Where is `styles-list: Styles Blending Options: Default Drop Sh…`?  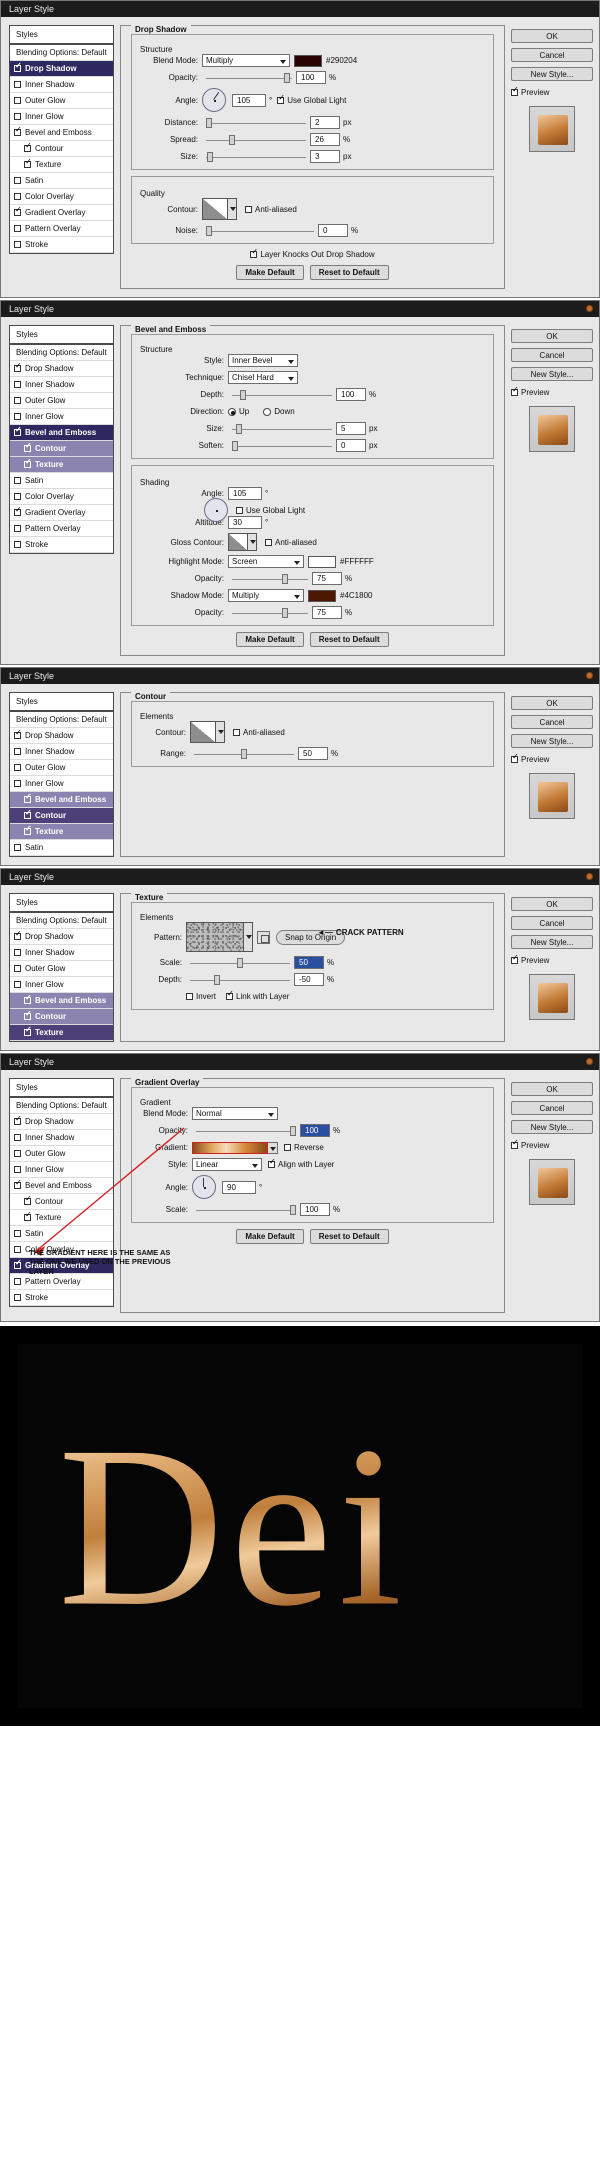
styles-list: Styles Blending Options: Default Drop Sh… is located at coordinates (61, 774).